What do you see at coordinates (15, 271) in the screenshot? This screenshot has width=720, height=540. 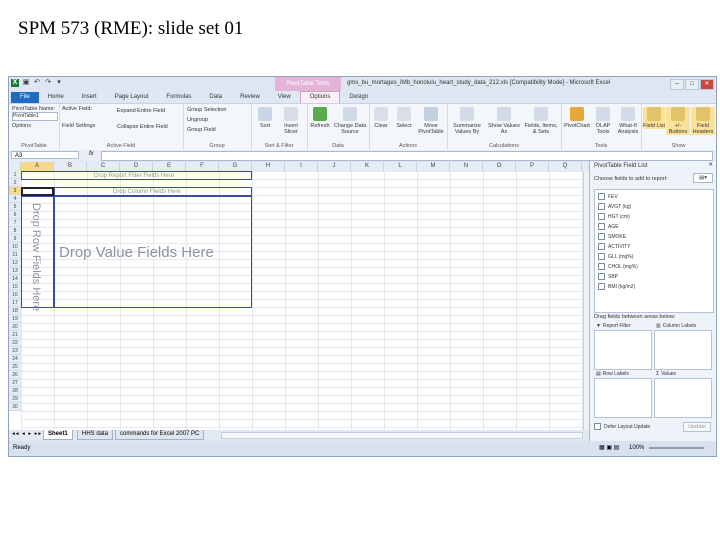 I see `row-header: 13` at bounding box center [15, 271].